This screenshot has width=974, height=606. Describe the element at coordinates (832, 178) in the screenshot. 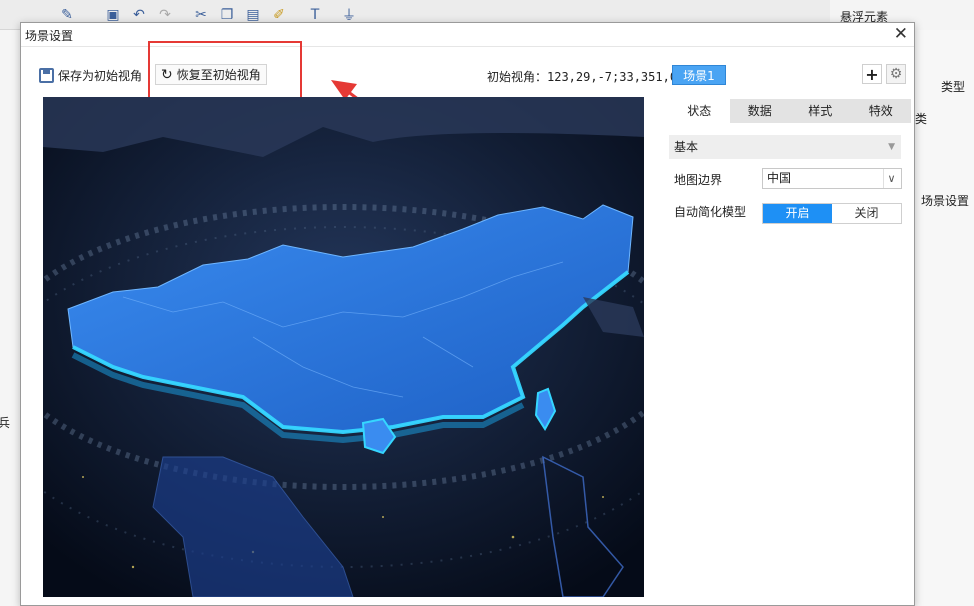

I see `map-border-select: 中国 ∨` at that location.